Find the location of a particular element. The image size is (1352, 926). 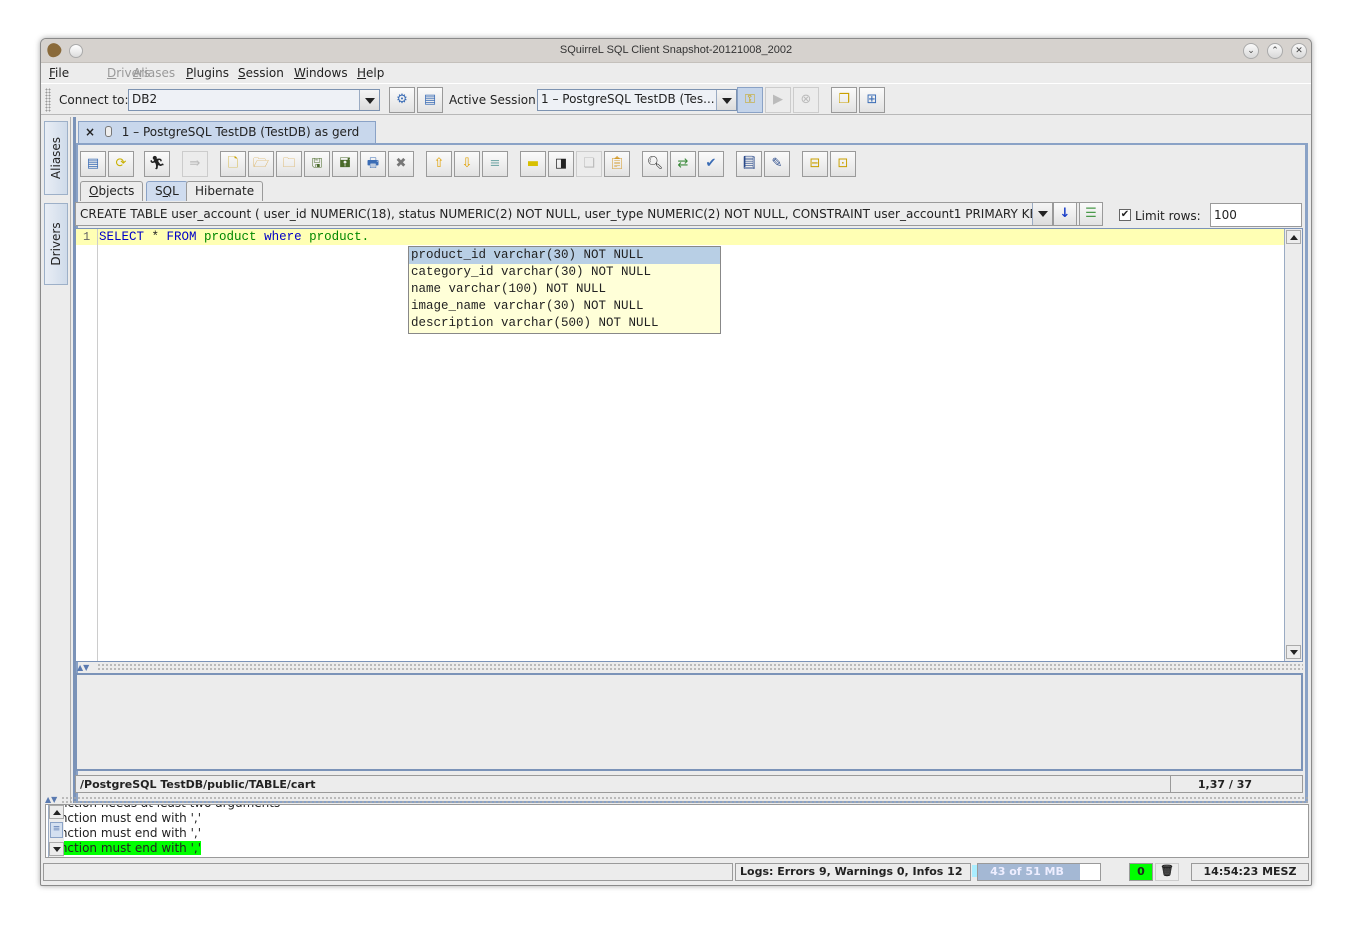

active-session-label: Active Session: is located at coordinates (494, 100).